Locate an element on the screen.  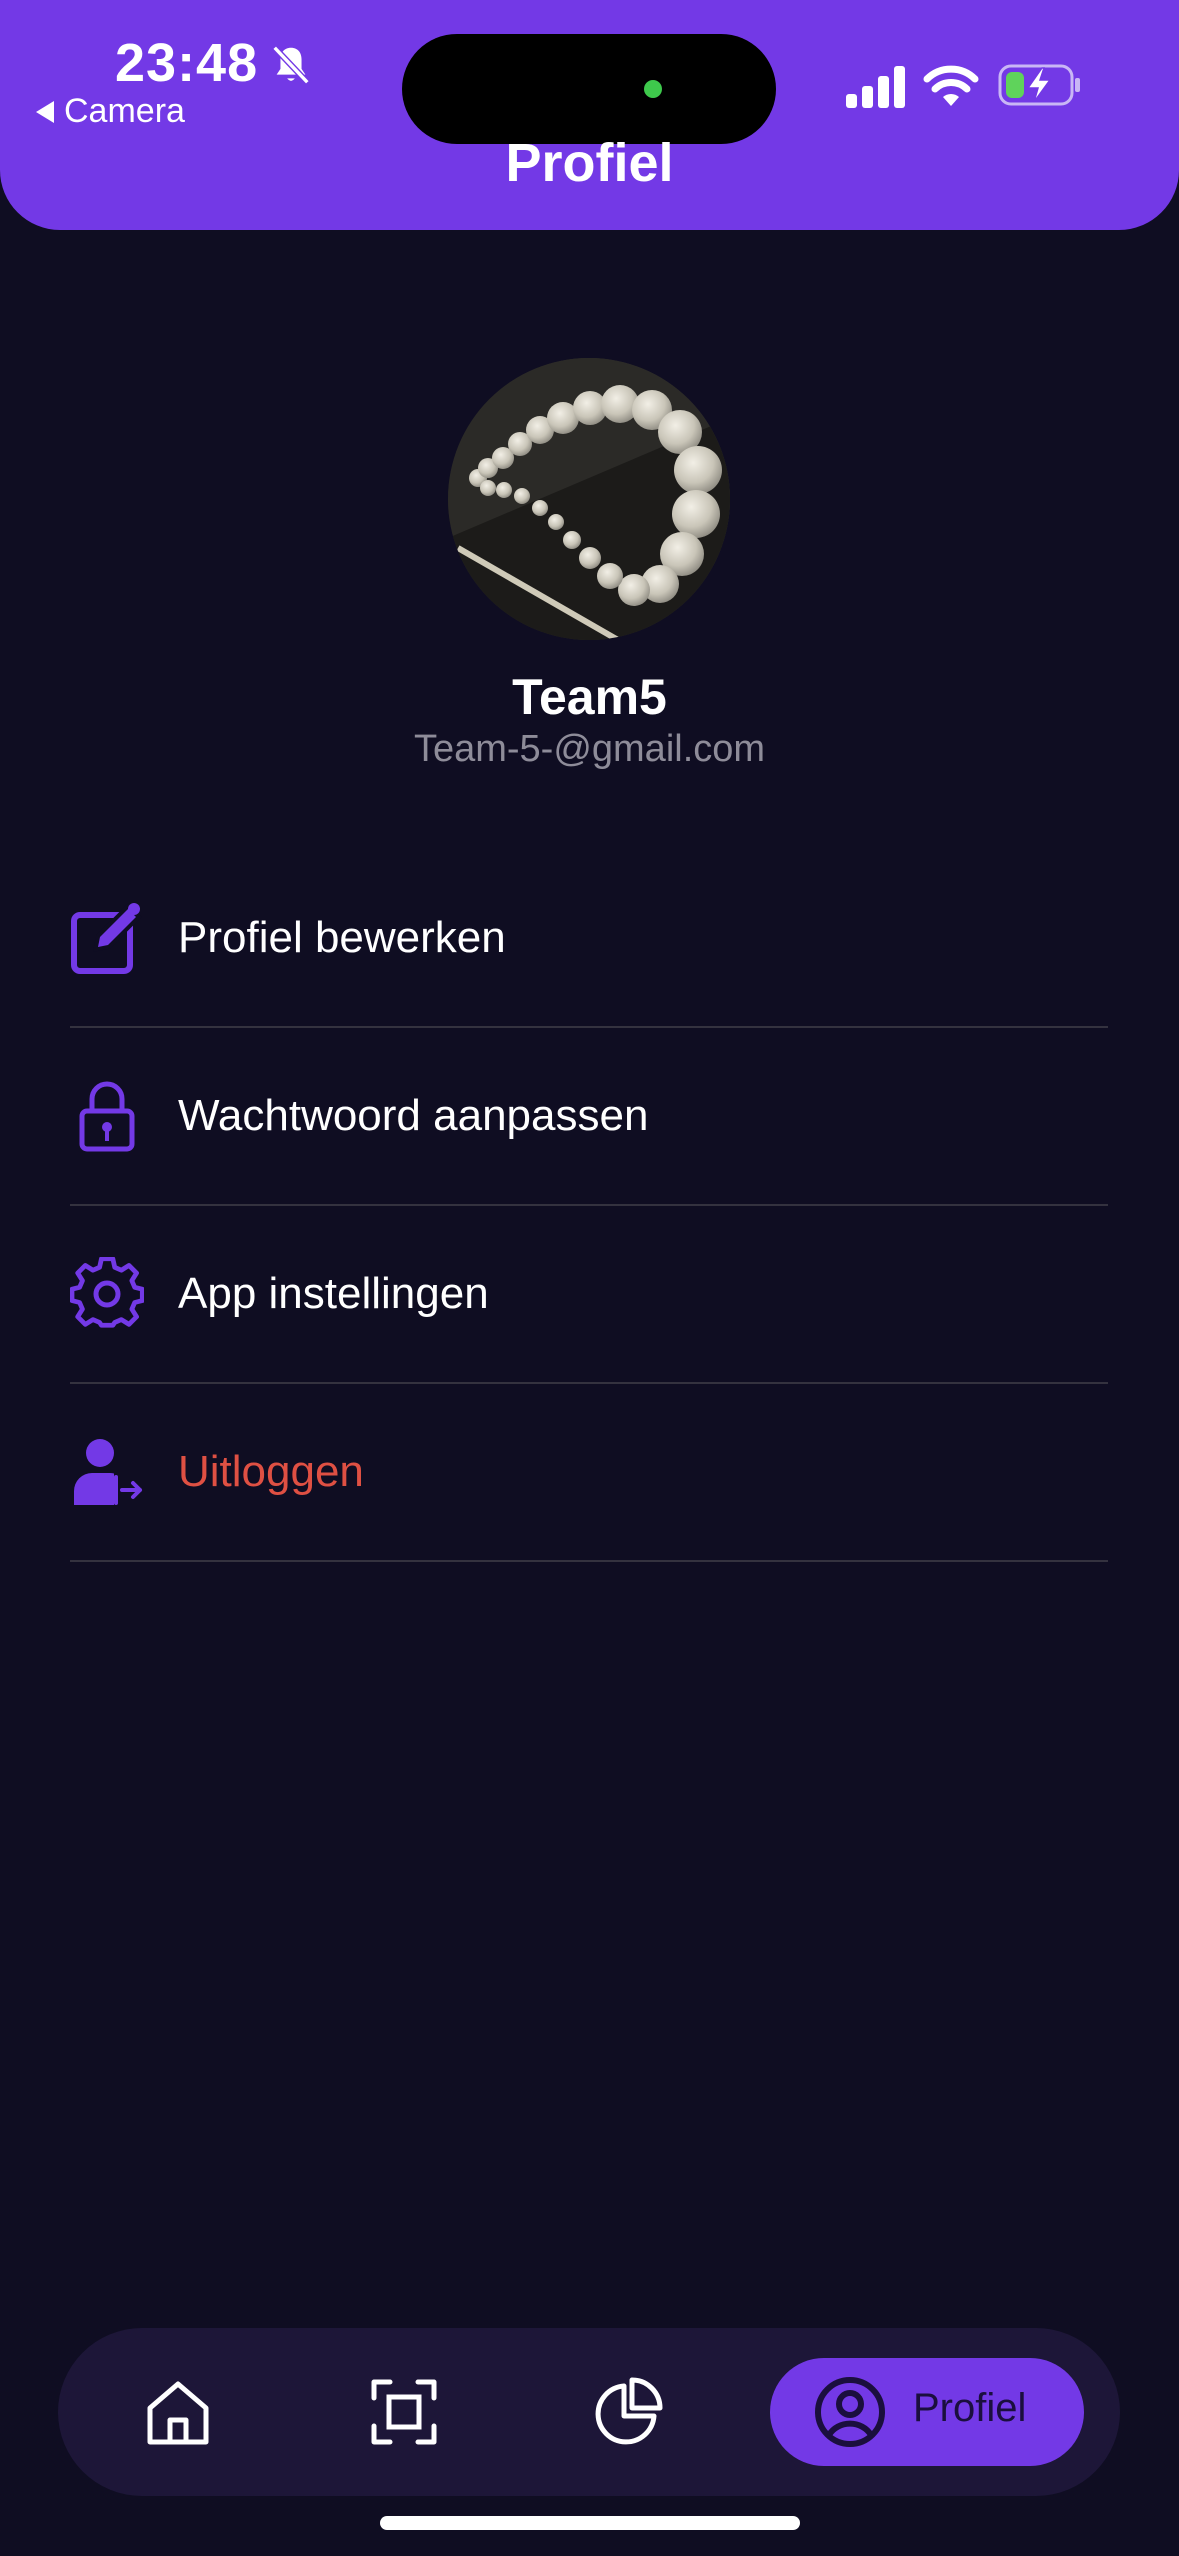
menu-item-logout: Uitloggen is located at coordinates (589, 1473).